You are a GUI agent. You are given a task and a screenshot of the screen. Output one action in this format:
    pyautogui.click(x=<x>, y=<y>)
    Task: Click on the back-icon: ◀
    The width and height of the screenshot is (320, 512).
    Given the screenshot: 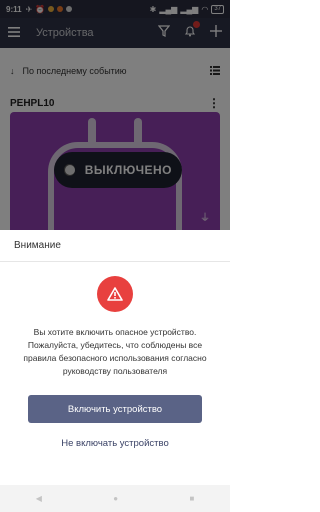 What is the action you would take?
    pyautogui.click(x=39, y=498)
    